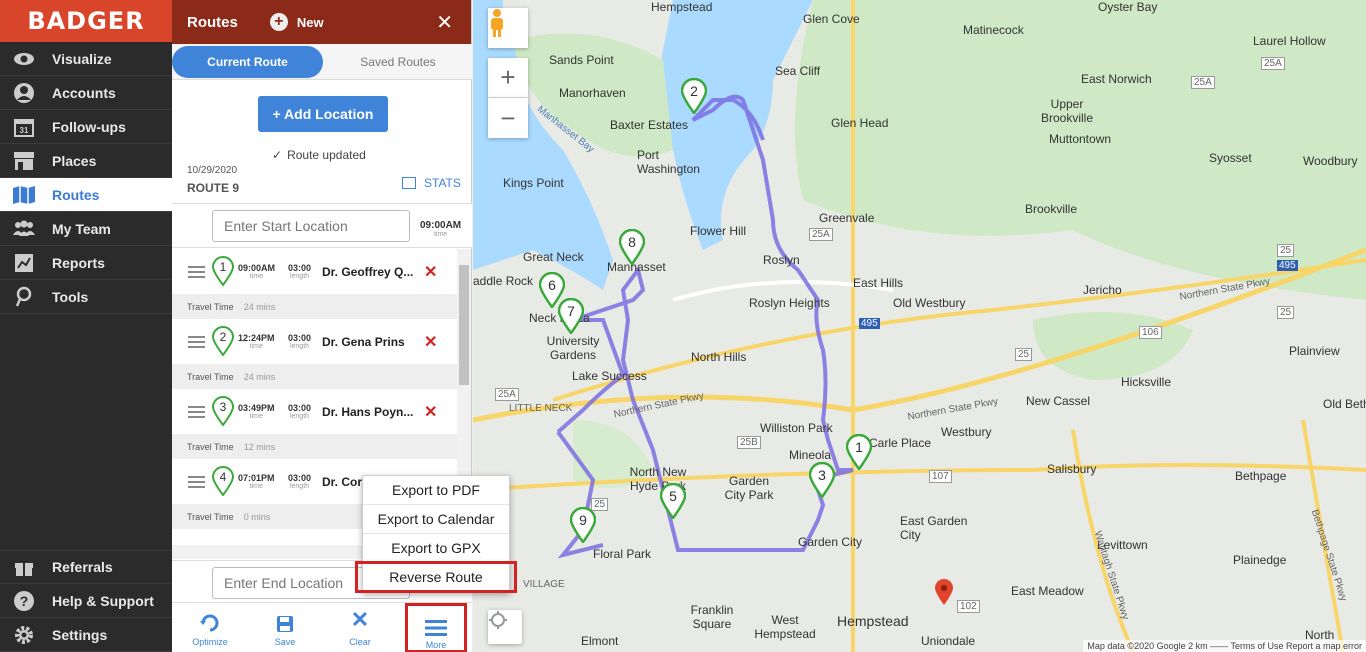 The width and height of the screenshot is (1366, 652). I want to click on route-shield: 25, so click(1286, 250).